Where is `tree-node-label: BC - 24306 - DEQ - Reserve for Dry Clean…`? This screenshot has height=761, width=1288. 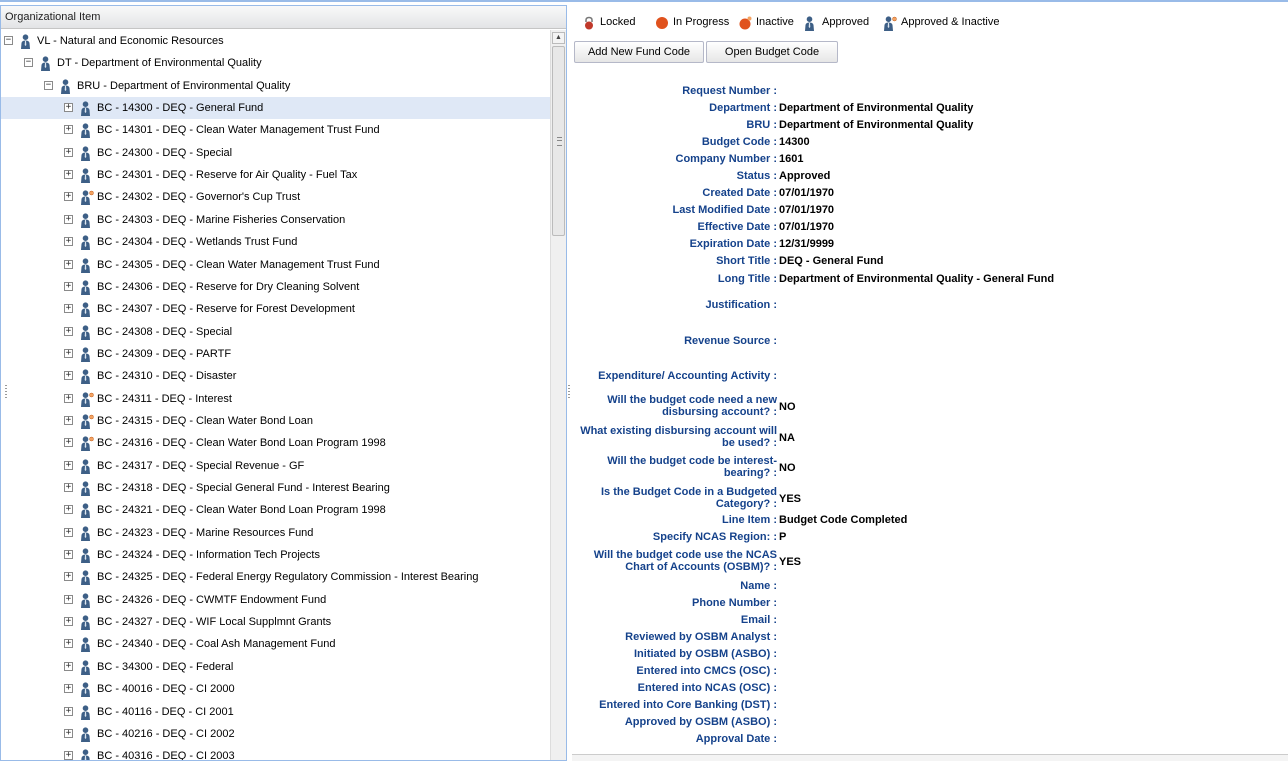
tree-node-label: BC - 24306 - DEQ - Reserve for Dry Clean… is located at coordinates (228, 287).